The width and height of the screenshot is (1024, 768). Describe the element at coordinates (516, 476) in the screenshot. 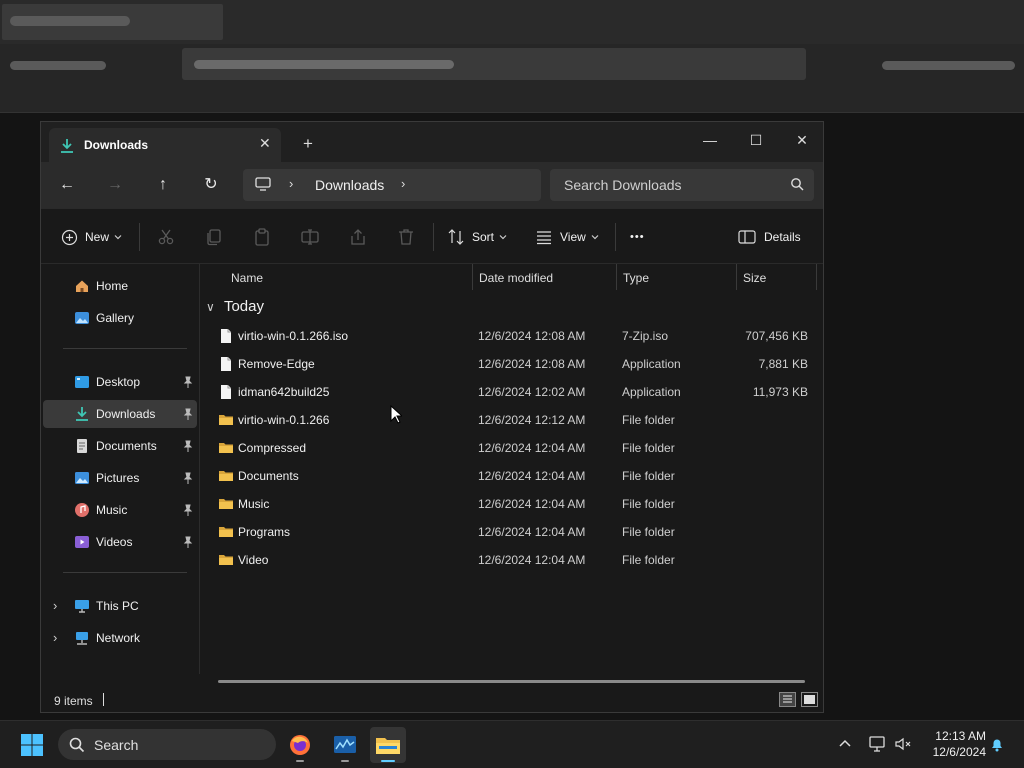

I see `folder-row: Documents 12/6/2024 12:04 AM File folder` at that location.